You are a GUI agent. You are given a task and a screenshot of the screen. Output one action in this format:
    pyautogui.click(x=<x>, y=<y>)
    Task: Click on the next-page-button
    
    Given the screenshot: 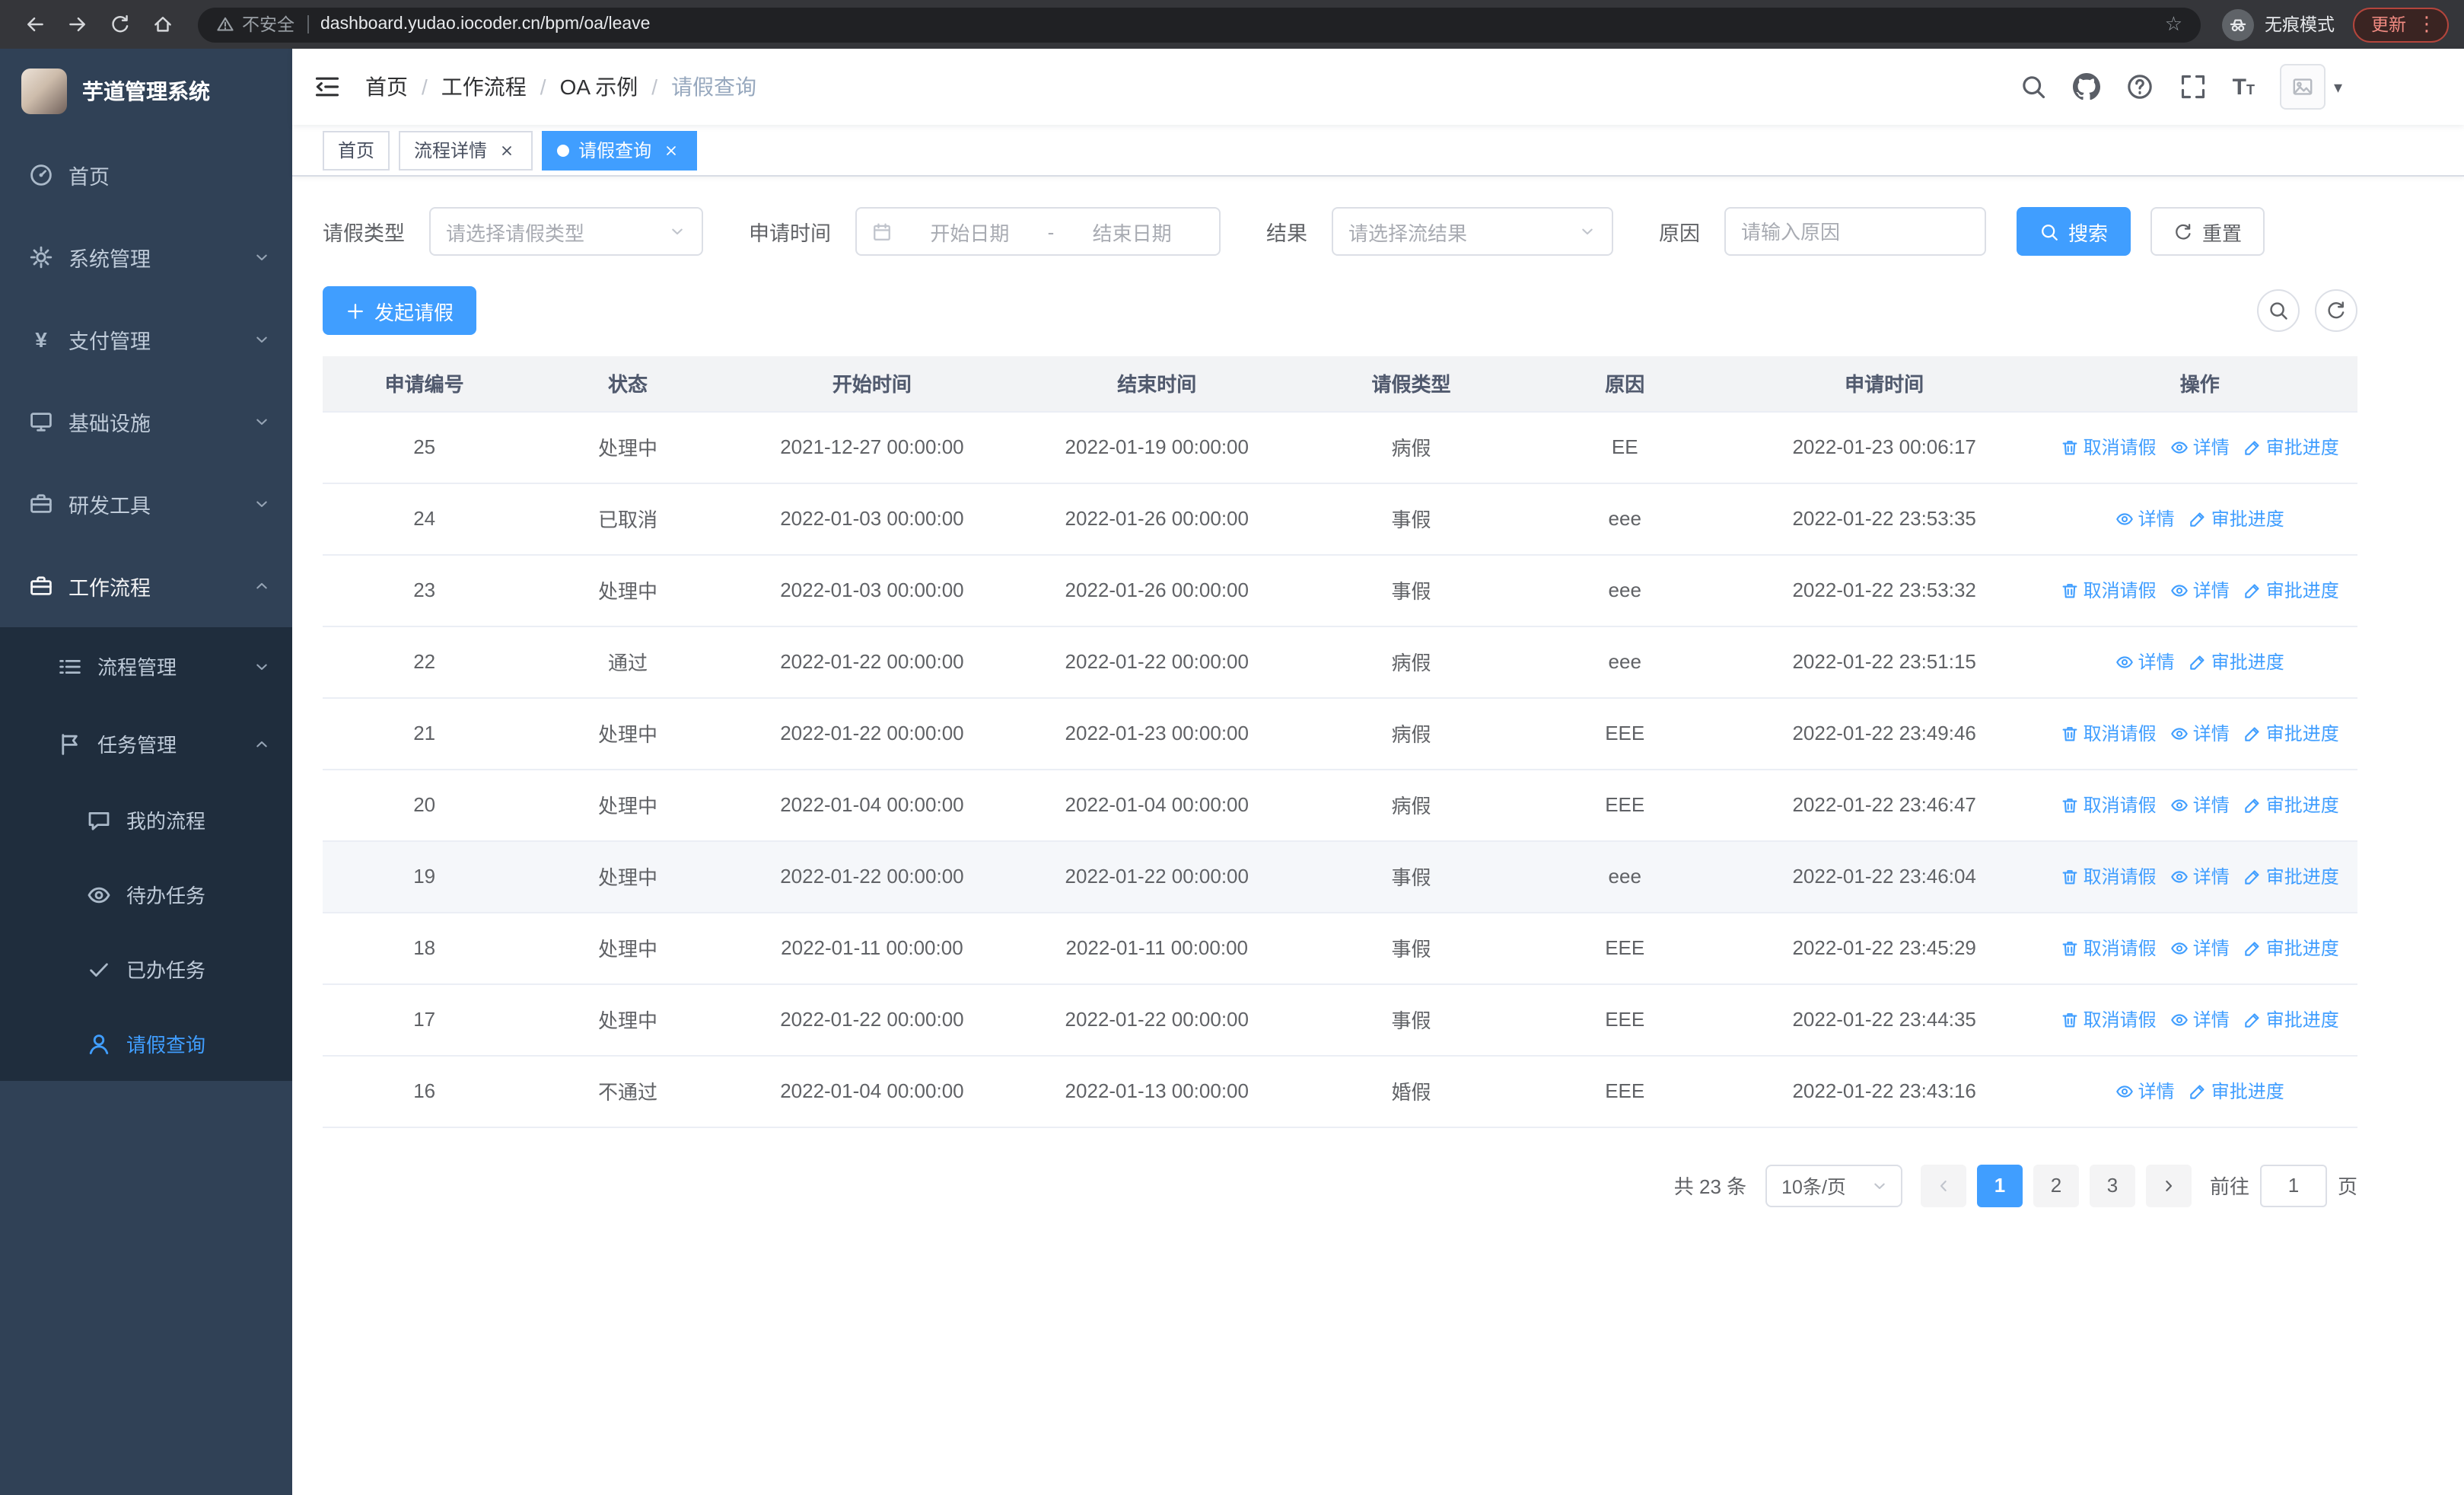 What is the action you would take?
    pyautogui.click(x=2168, y=1186)
    